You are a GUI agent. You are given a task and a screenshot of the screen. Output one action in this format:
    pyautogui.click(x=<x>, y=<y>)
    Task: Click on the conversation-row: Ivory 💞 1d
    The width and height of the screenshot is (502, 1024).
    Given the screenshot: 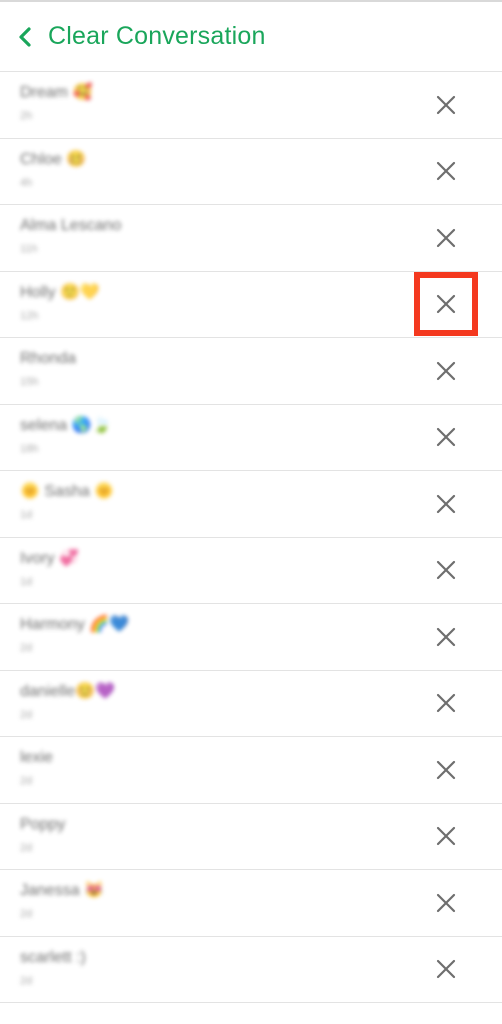 What is the action you would take?
    pyautogui.click(x=251, y=571)
    